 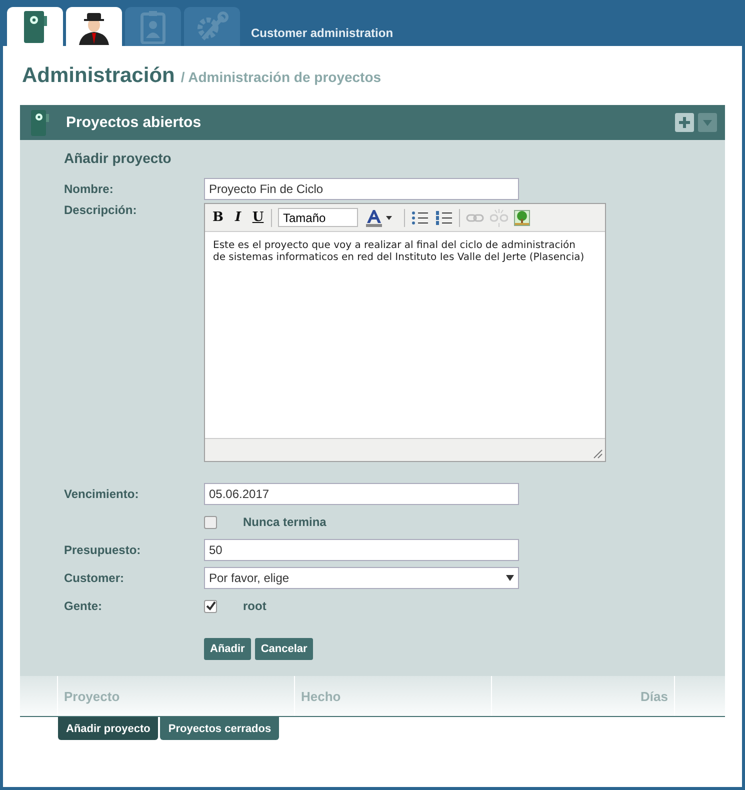 I want to click on name-field: Proyecto Fin de Ciclo, so click(x=361, y=189).